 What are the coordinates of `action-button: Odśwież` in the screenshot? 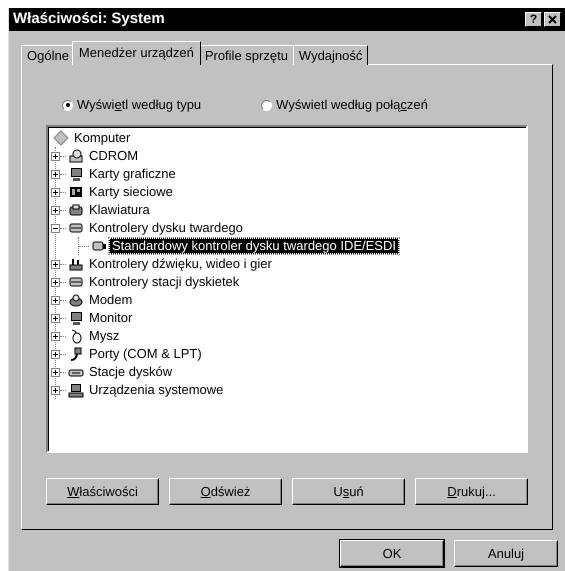 It's located at (225, 491).